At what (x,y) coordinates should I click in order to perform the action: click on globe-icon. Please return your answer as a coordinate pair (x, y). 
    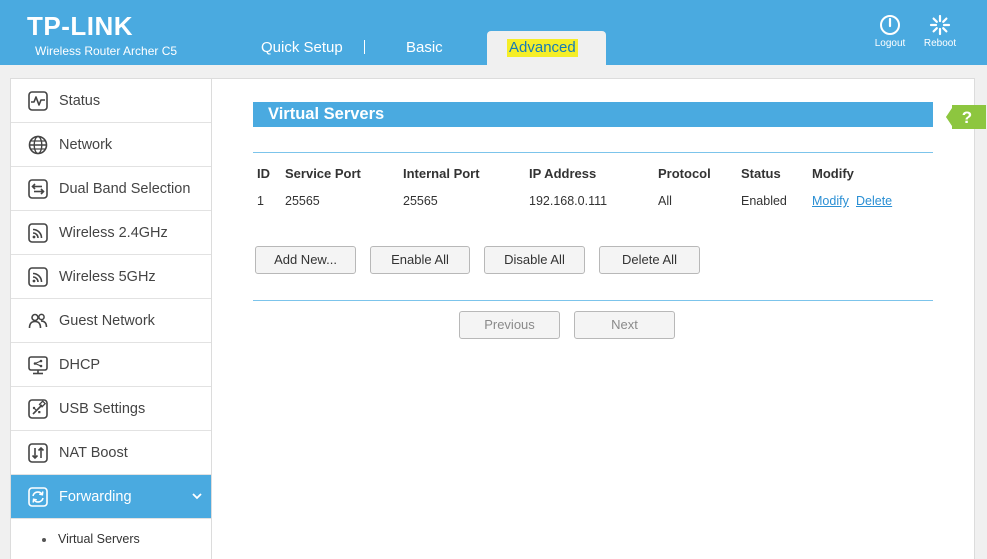
    Looking at the image, I should click on (38, 145).